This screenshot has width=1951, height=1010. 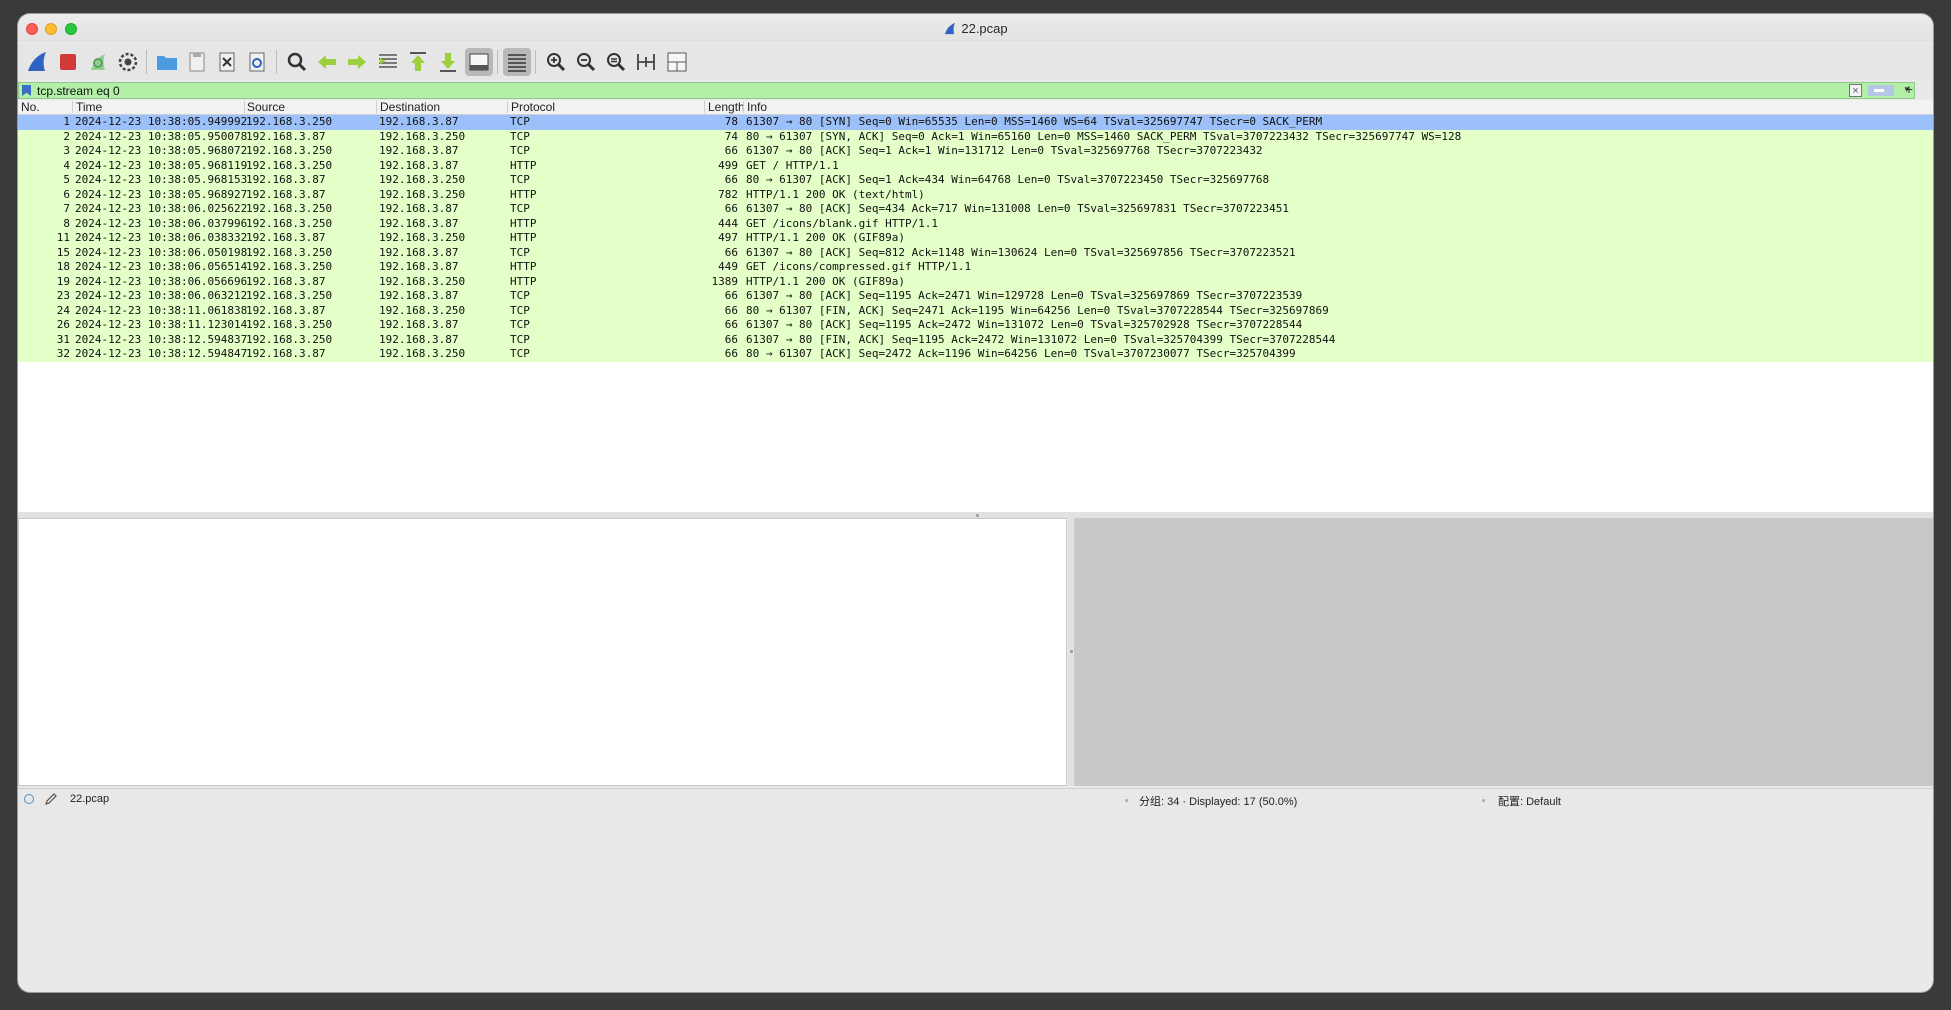 I want to click on cell-length: 444, so click(x=728, y=223).